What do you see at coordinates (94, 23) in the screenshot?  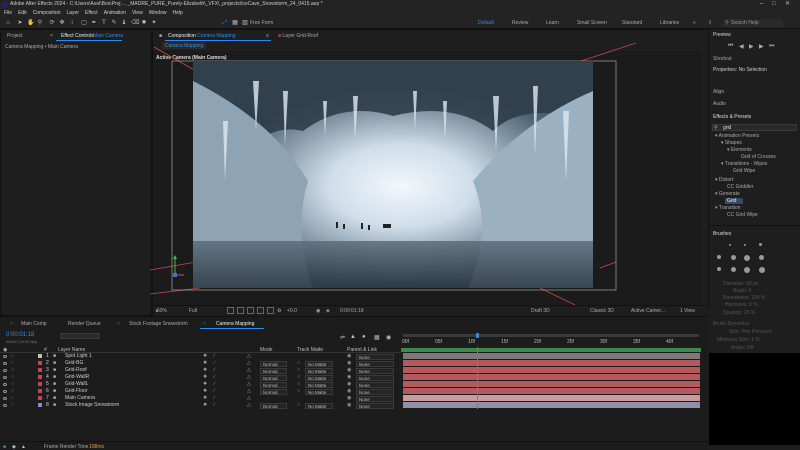 I see `pen-tool-icon: ✒` at bounding box center [94, 23].